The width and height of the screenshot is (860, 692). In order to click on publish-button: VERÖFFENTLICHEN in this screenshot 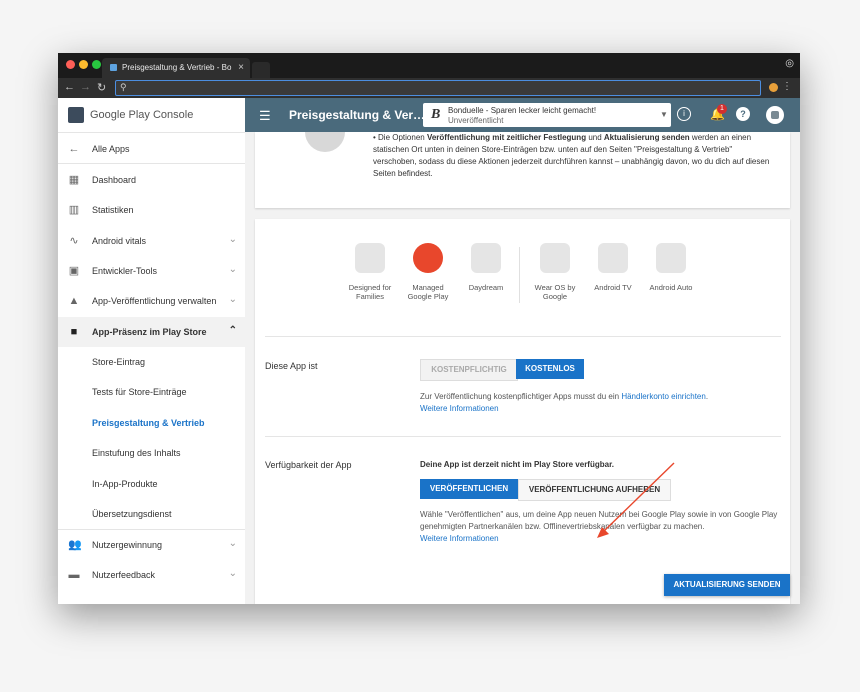, I will do `click(469, 489)`.